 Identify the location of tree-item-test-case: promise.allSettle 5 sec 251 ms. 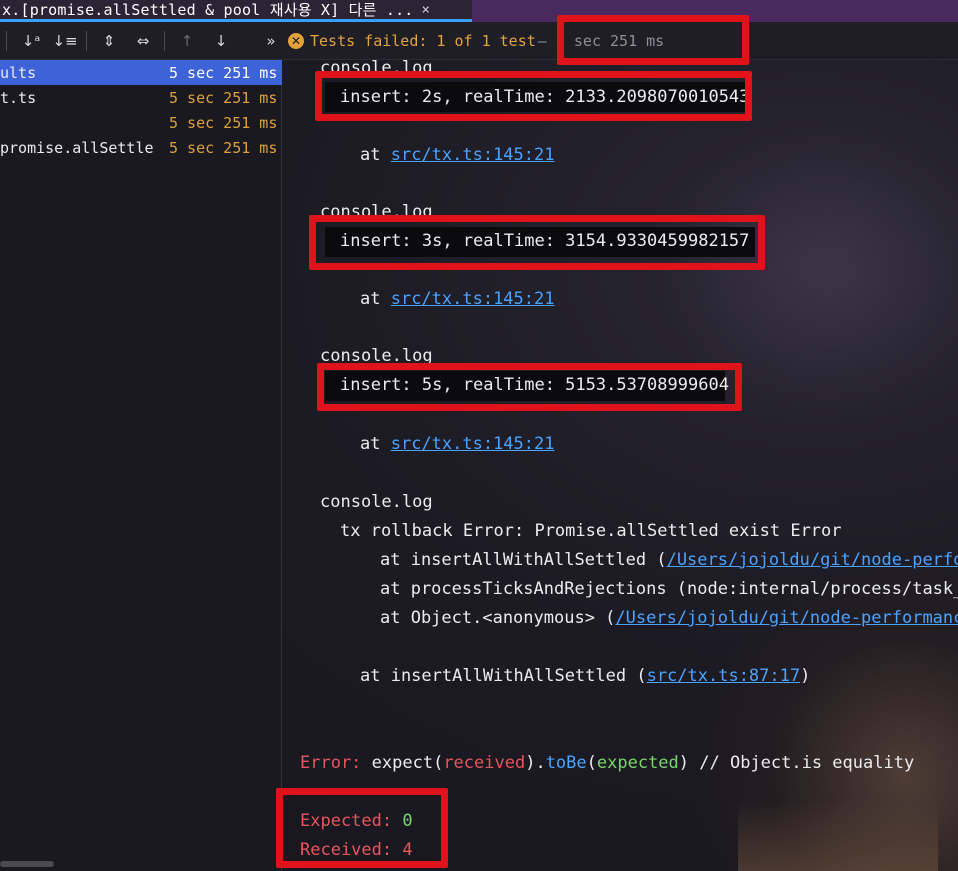
(141, 147).